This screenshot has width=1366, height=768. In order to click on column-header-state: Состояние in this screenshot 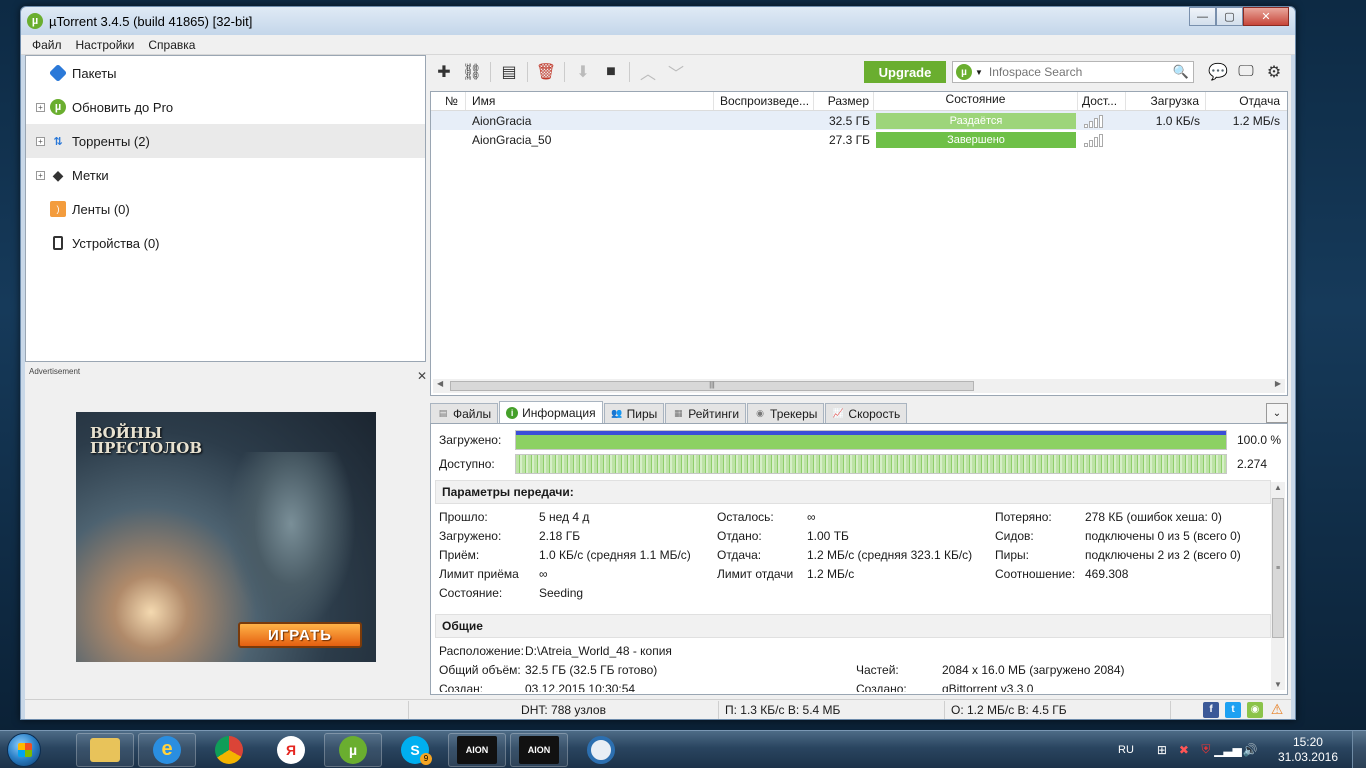, I will do `click(976, 101)`.